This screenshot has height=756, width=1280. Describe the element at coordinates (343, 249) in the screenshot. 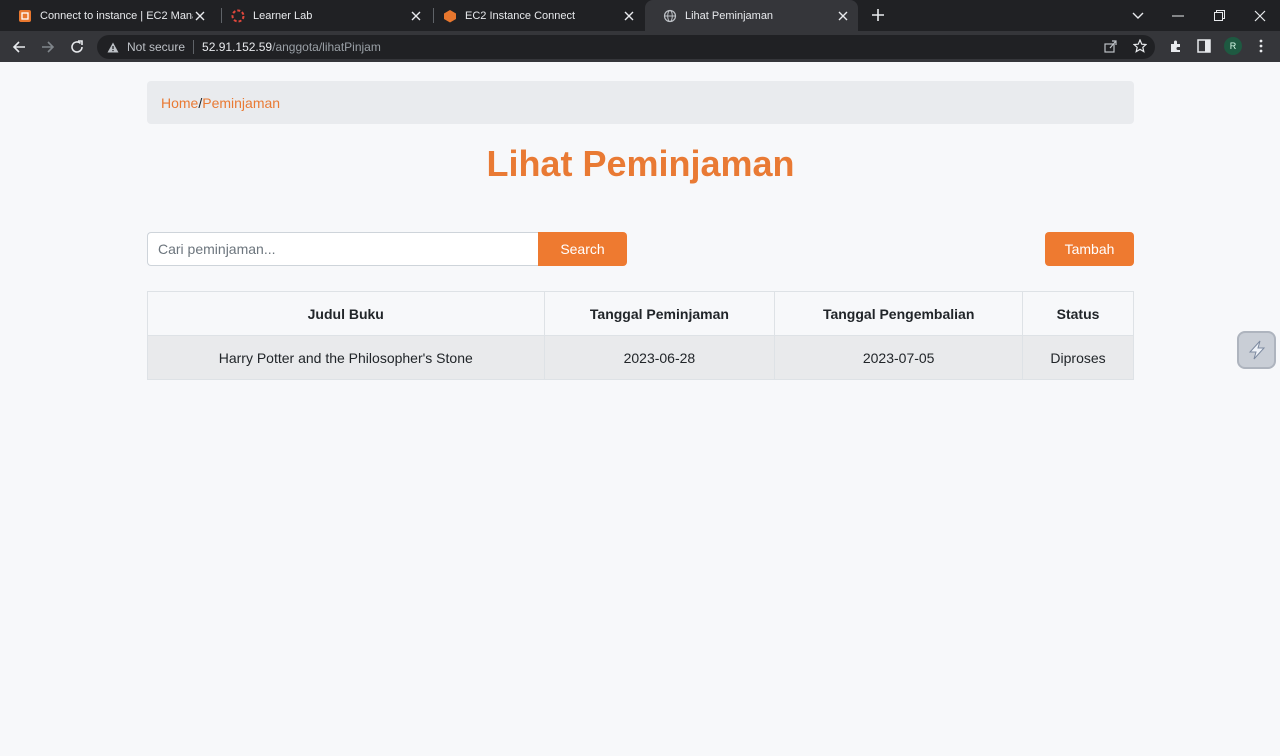

I see `search-input` at that location.